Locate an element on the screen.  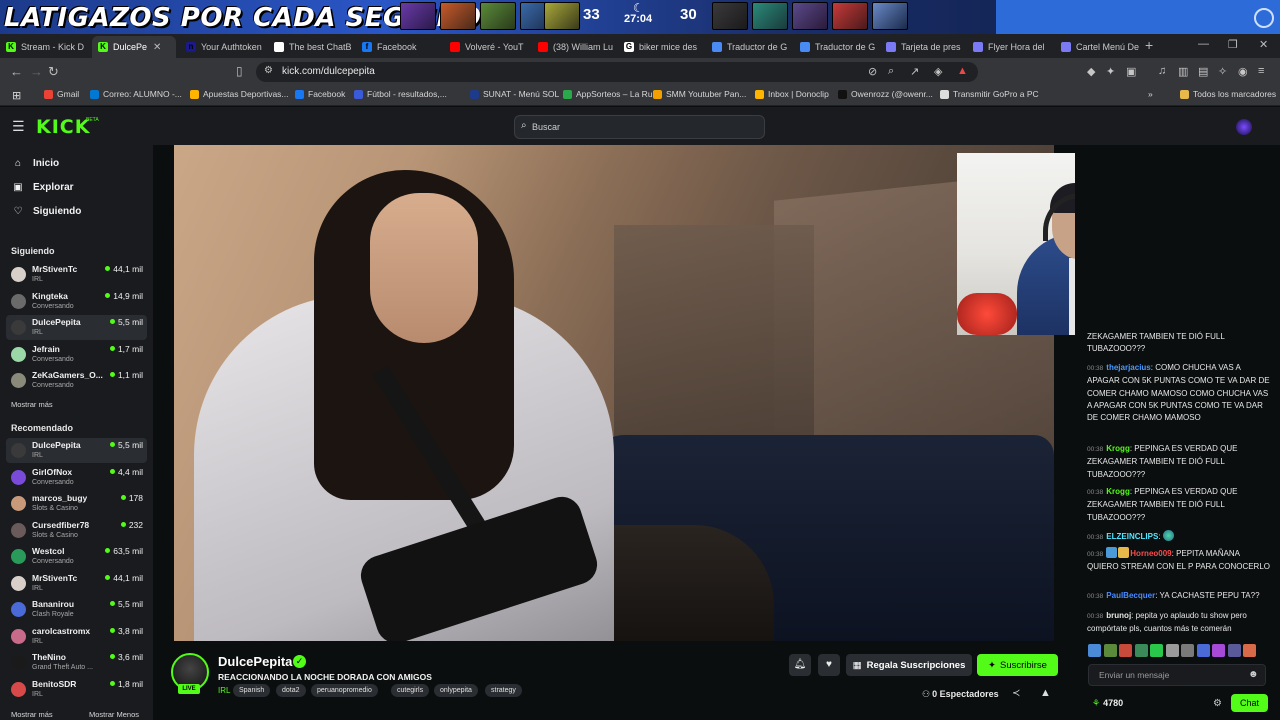
music-icon: ♫ is located at coordinates (1162, 71).